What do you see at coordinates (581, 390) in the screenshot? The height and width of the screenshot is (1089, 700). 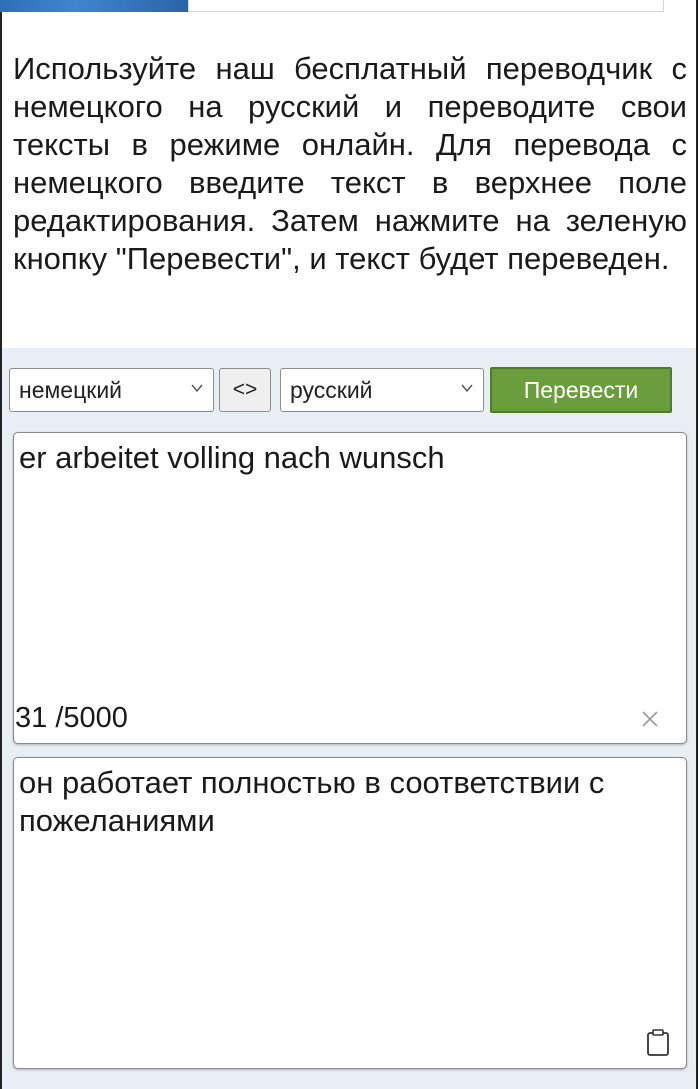 I see `translate-button: Перевести` at bounding box center [581, 390].